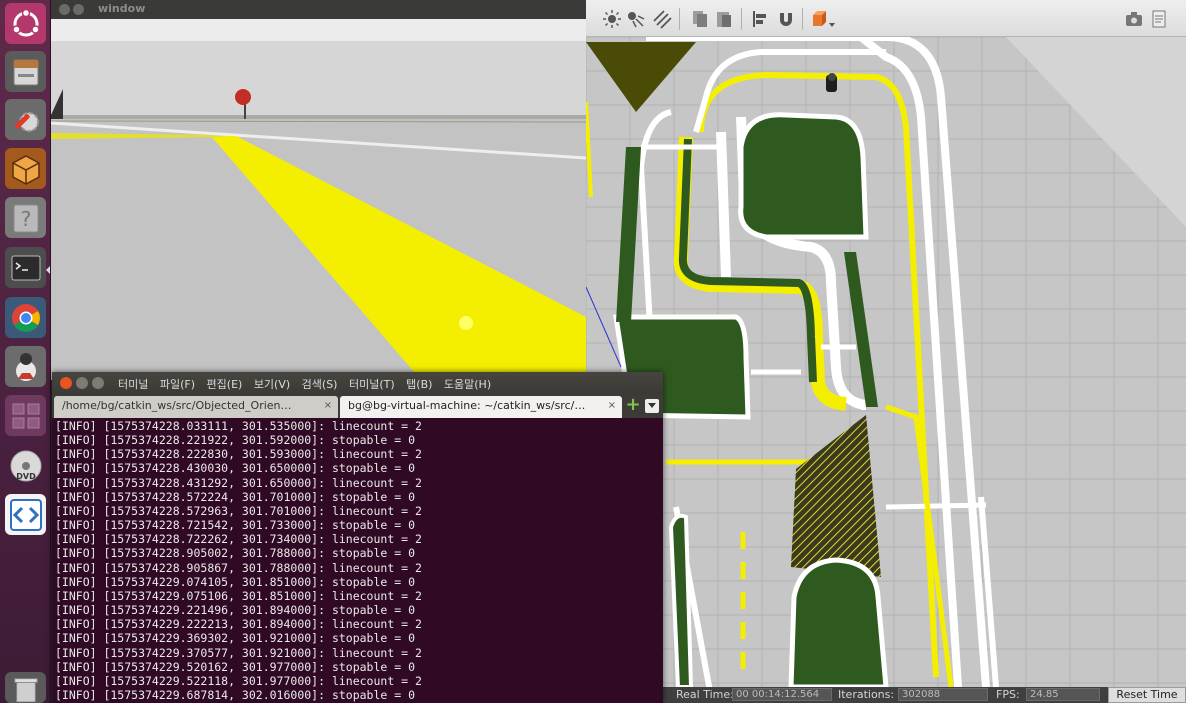 Image resolution: width=1186 pixels, height=703 pixels. I want to click on stop-line, so click(936, 506).